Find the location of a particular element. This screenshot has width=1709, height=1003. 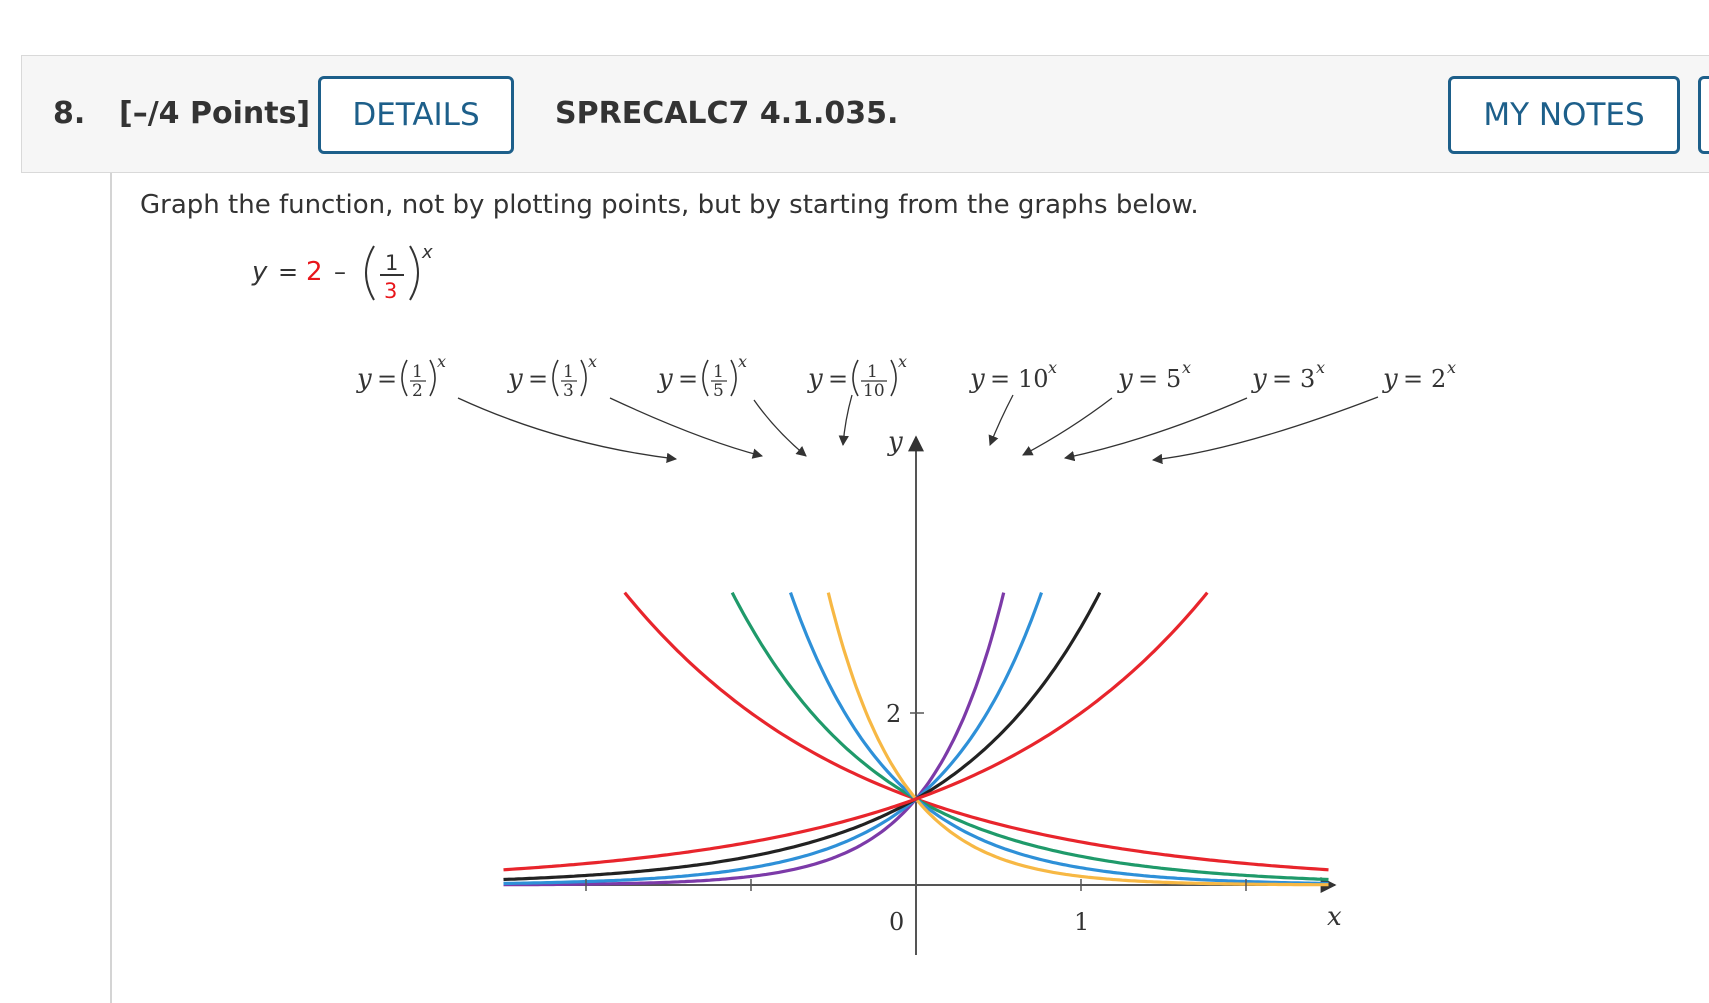

x-tick-label-0: 0 is located at coordinates (896, 922).